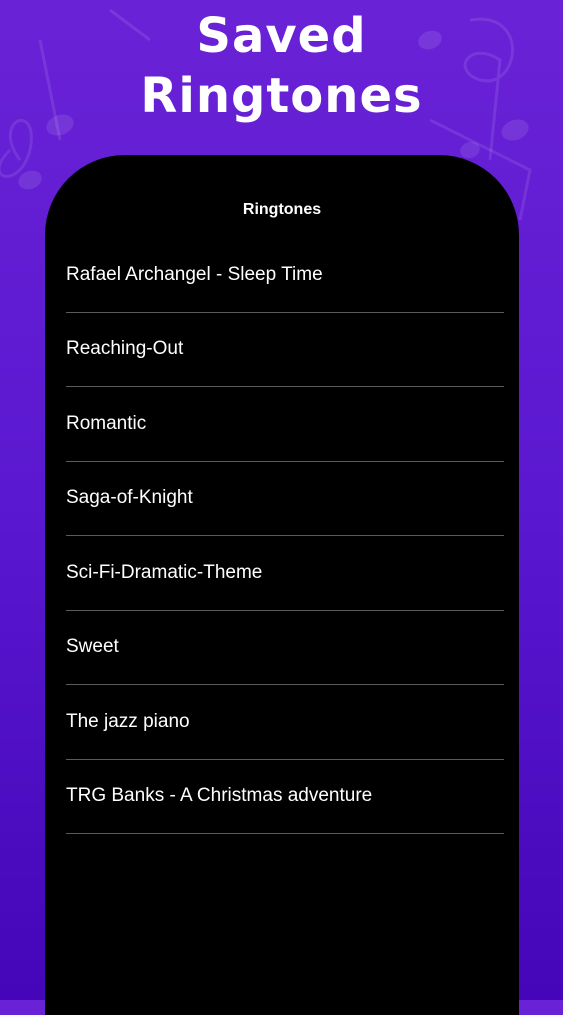 Image resolution: width=563 pixels, height=1015 pixels. Describe the element at coordinates (285, 797) in the screenshot. I see `ringtone-item: TRG Banks - A Christmas adventure` at that location.